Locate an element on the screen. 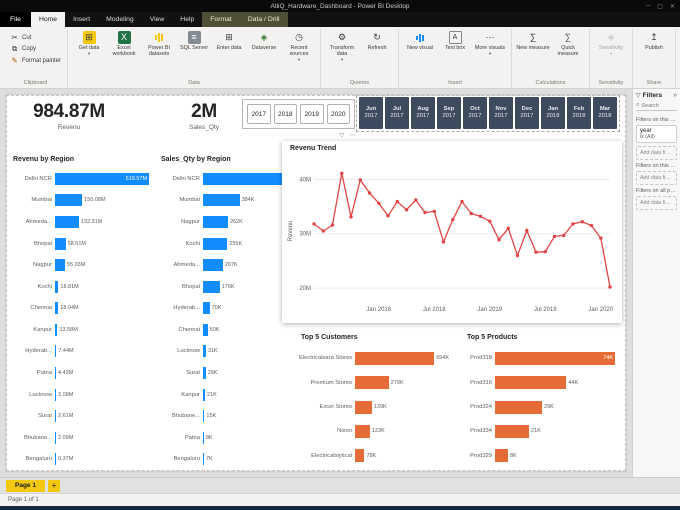 The height and width of the screenshot is (510, 680). menu-tab-home: Home is located at coordinates (48, 19).